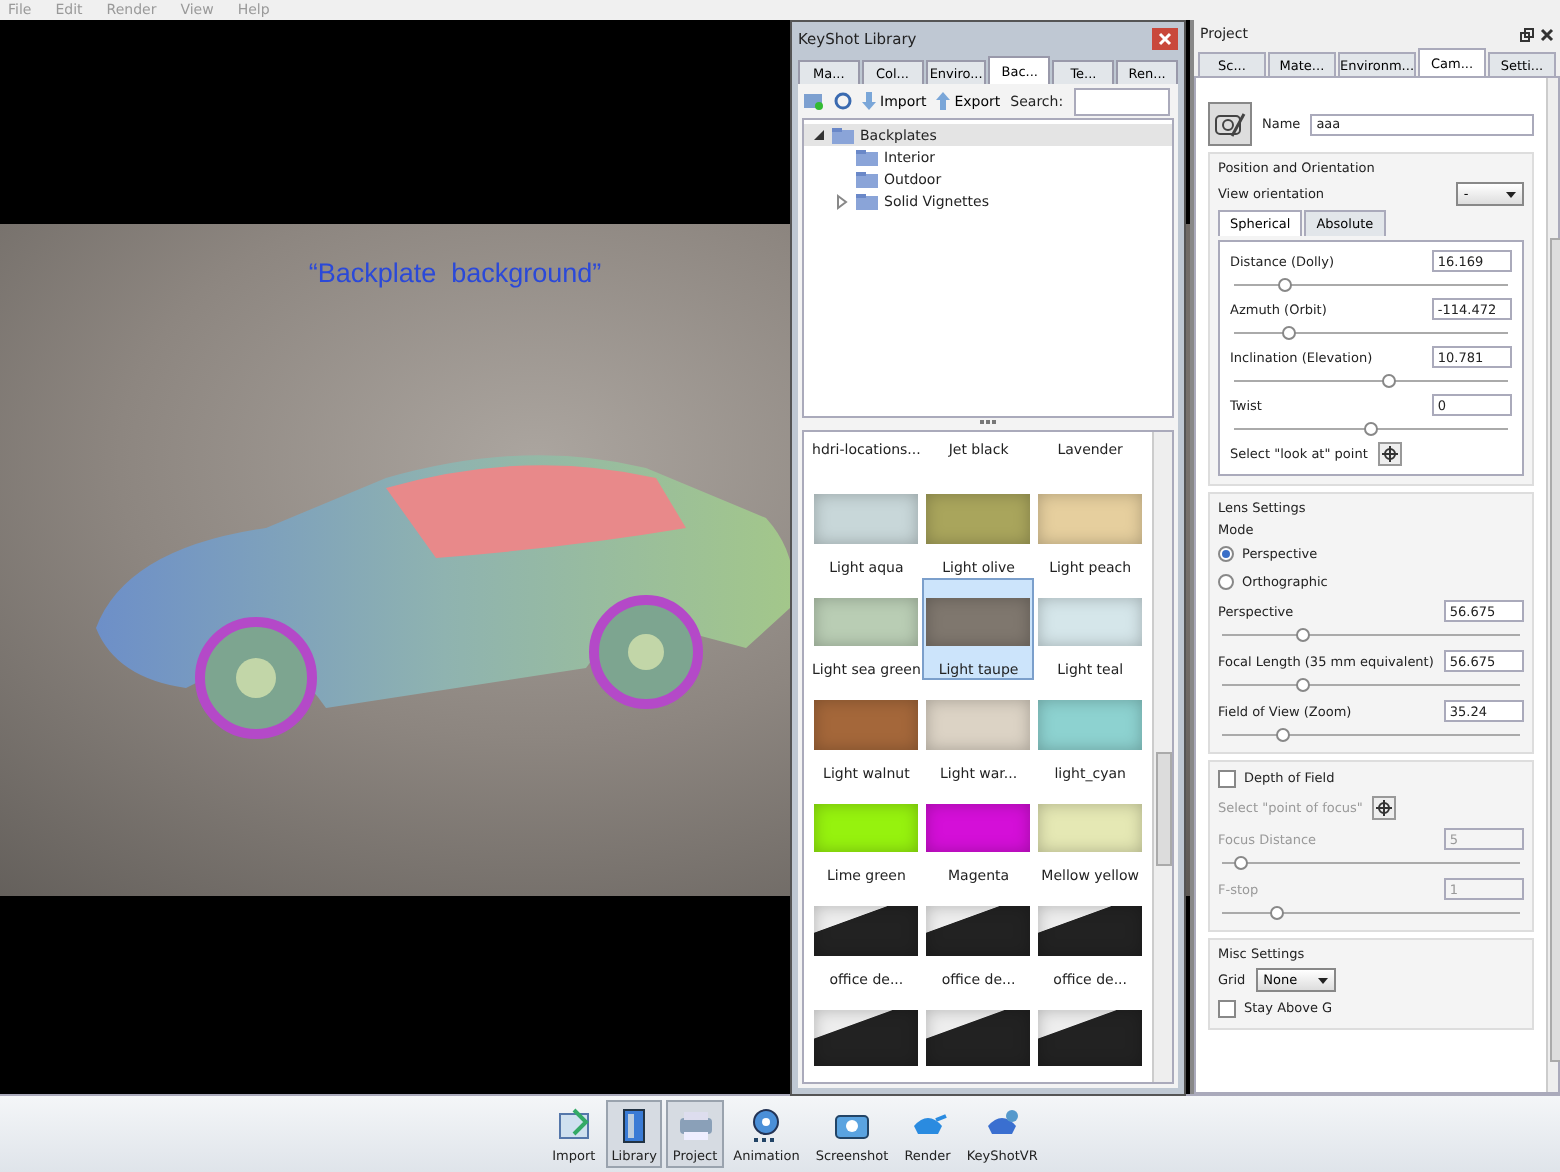 This screenshot has height=1172, width=1560. Describe the element at coordinates (573, 1124) in the screenshot. I see `import-icon` at that location.